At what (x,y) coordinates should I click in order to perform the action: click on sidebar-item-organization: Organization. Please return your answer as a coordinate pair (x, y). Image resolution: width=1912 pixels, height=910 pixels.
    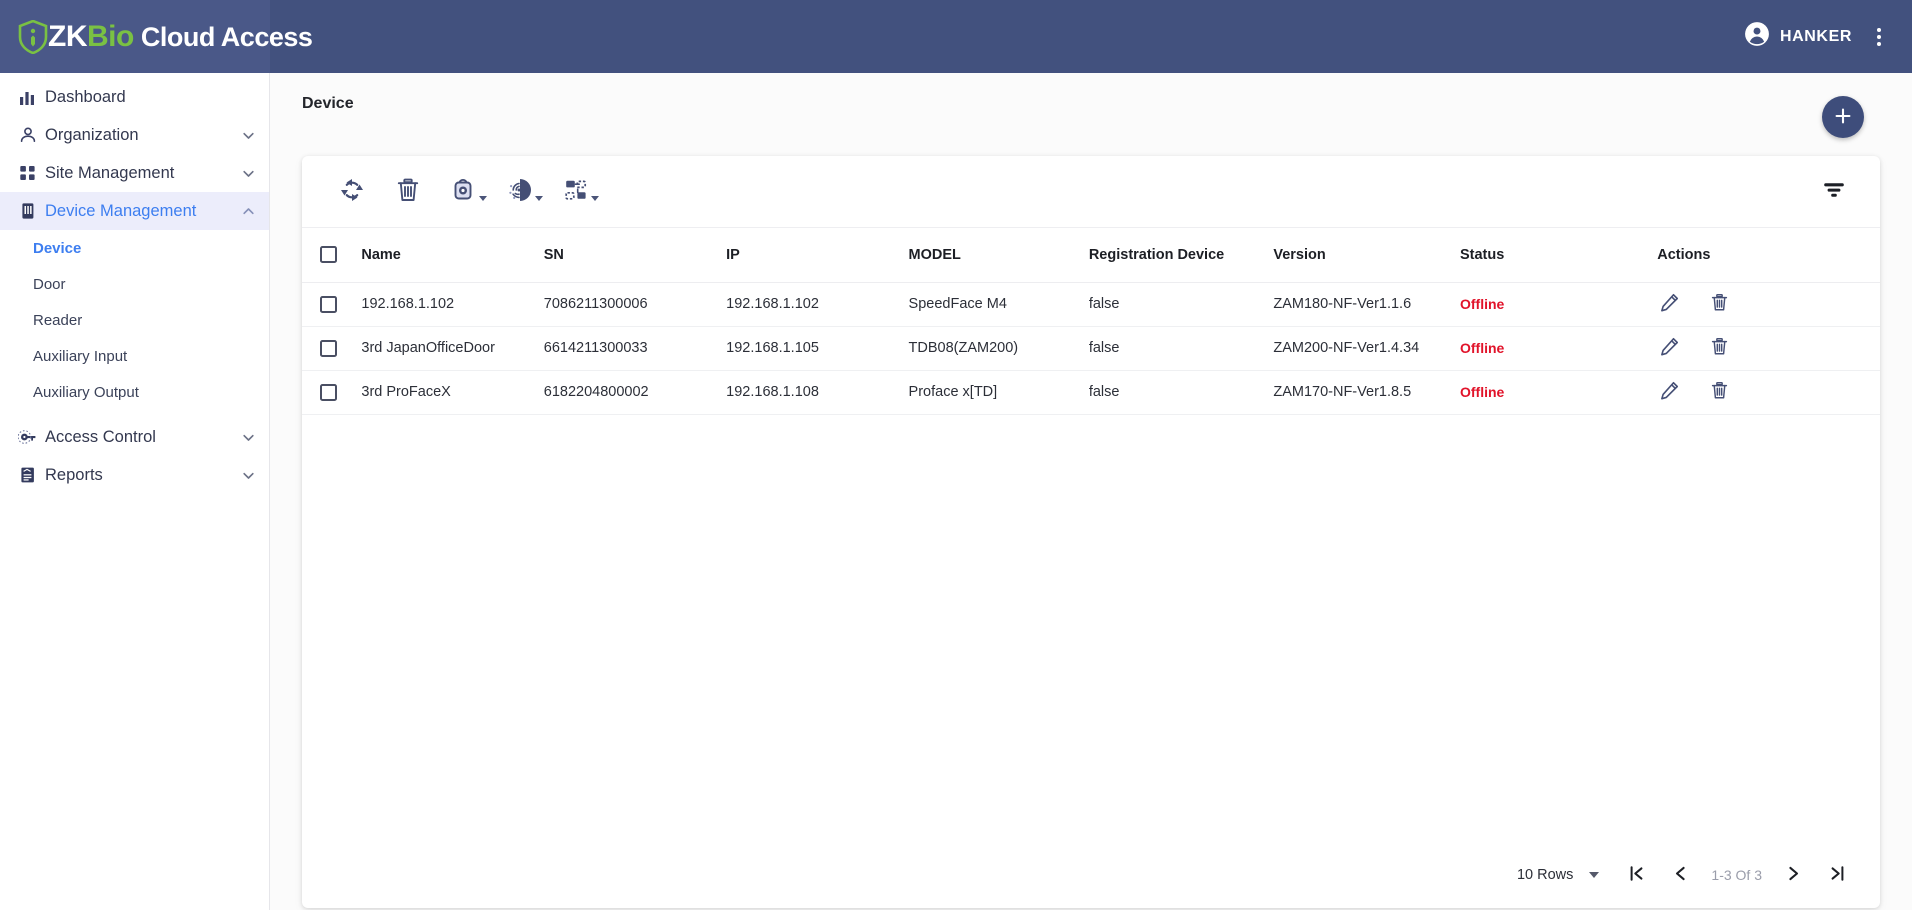
    Looking at the image, I should click on (134, 135).